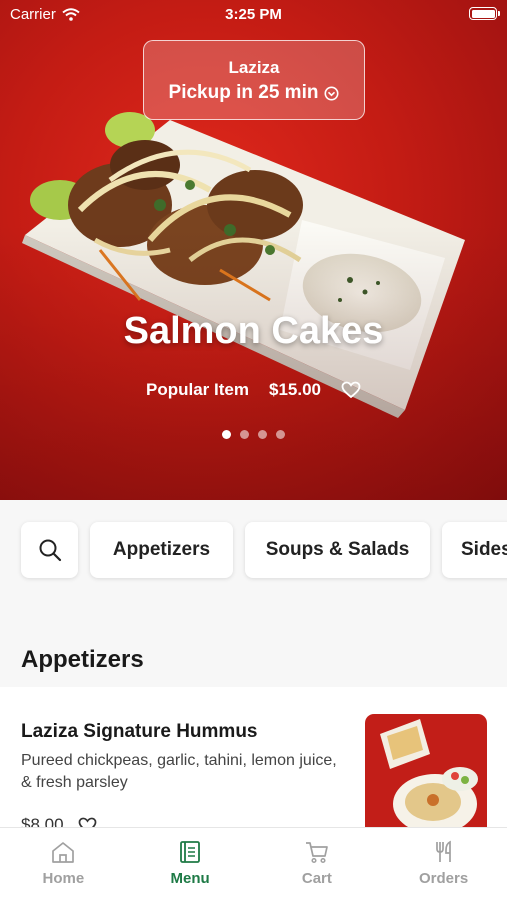  I want to click on home-icon, so click(63, 852).